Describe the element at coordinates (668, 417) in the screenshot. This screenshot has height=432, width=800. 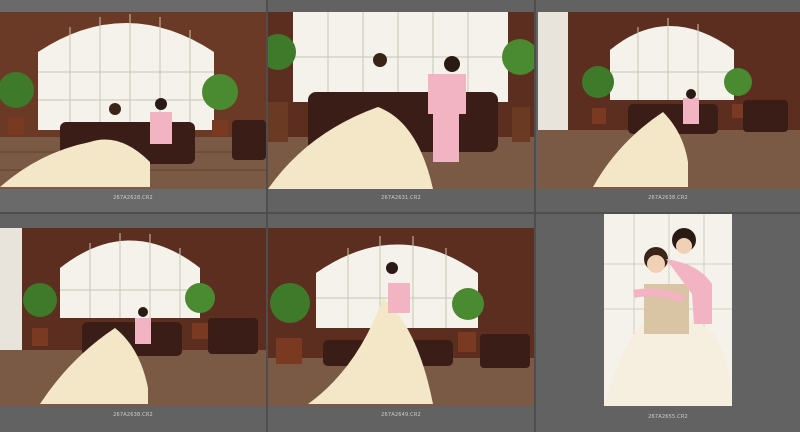
I see `filename-label: 267A2655.CR2` at that location.